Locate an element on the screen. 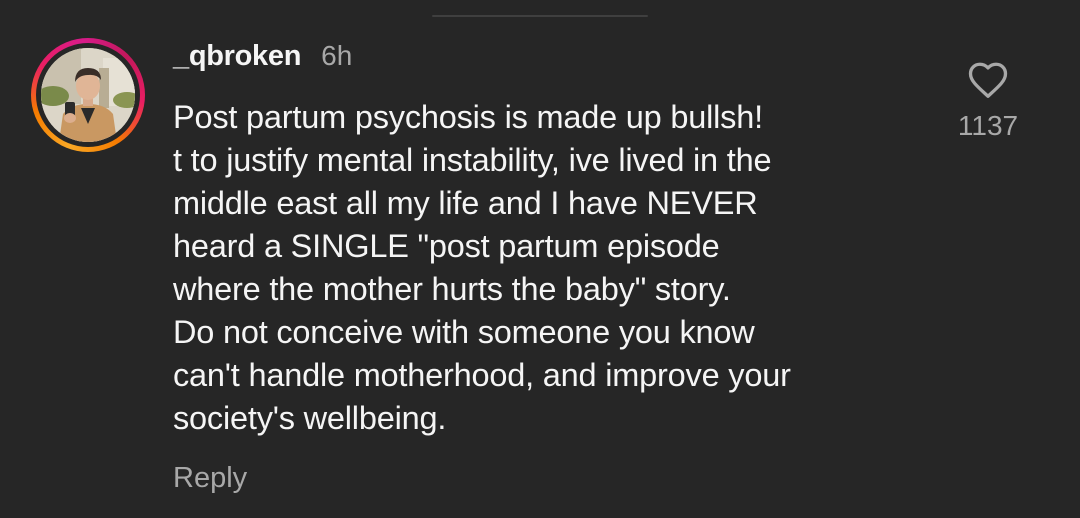 The height and width of the screenshot is (518, 1080). heart-outline-icon is located at coordinates (988, 80).